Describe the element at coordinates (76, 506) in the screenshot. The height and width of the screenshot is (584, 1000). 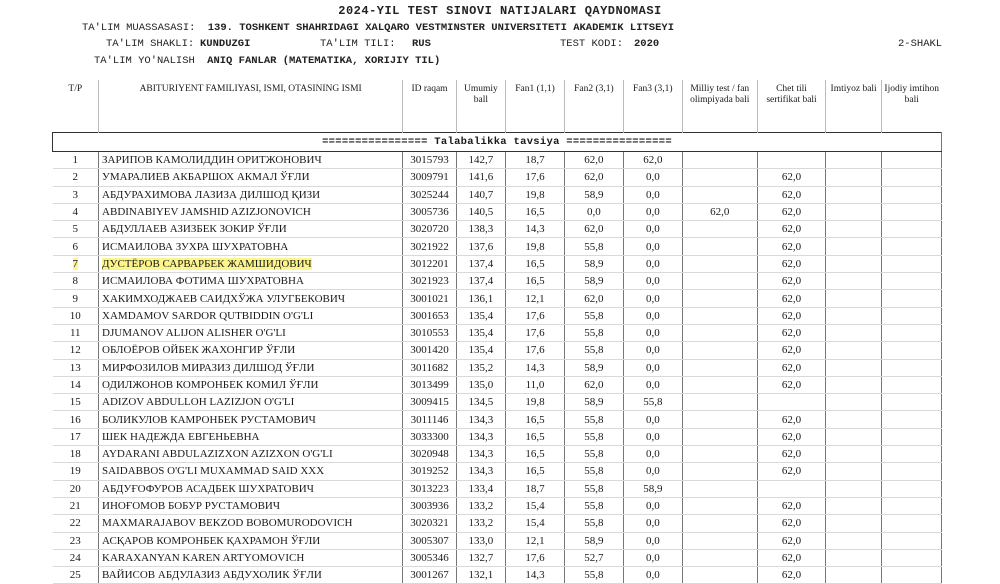
I see `row-number: 21` at that location.